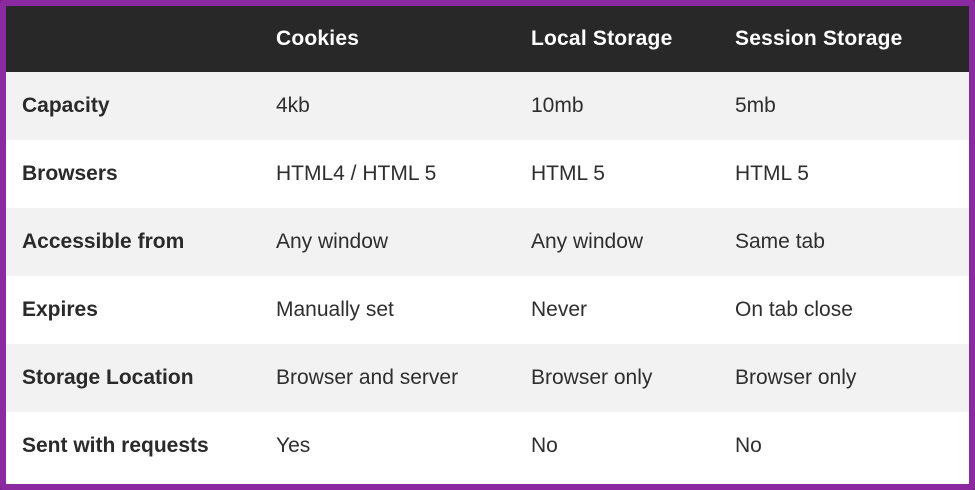  I want to click on table-row: Expires Manually set Never On tab close, so click(487, 310).